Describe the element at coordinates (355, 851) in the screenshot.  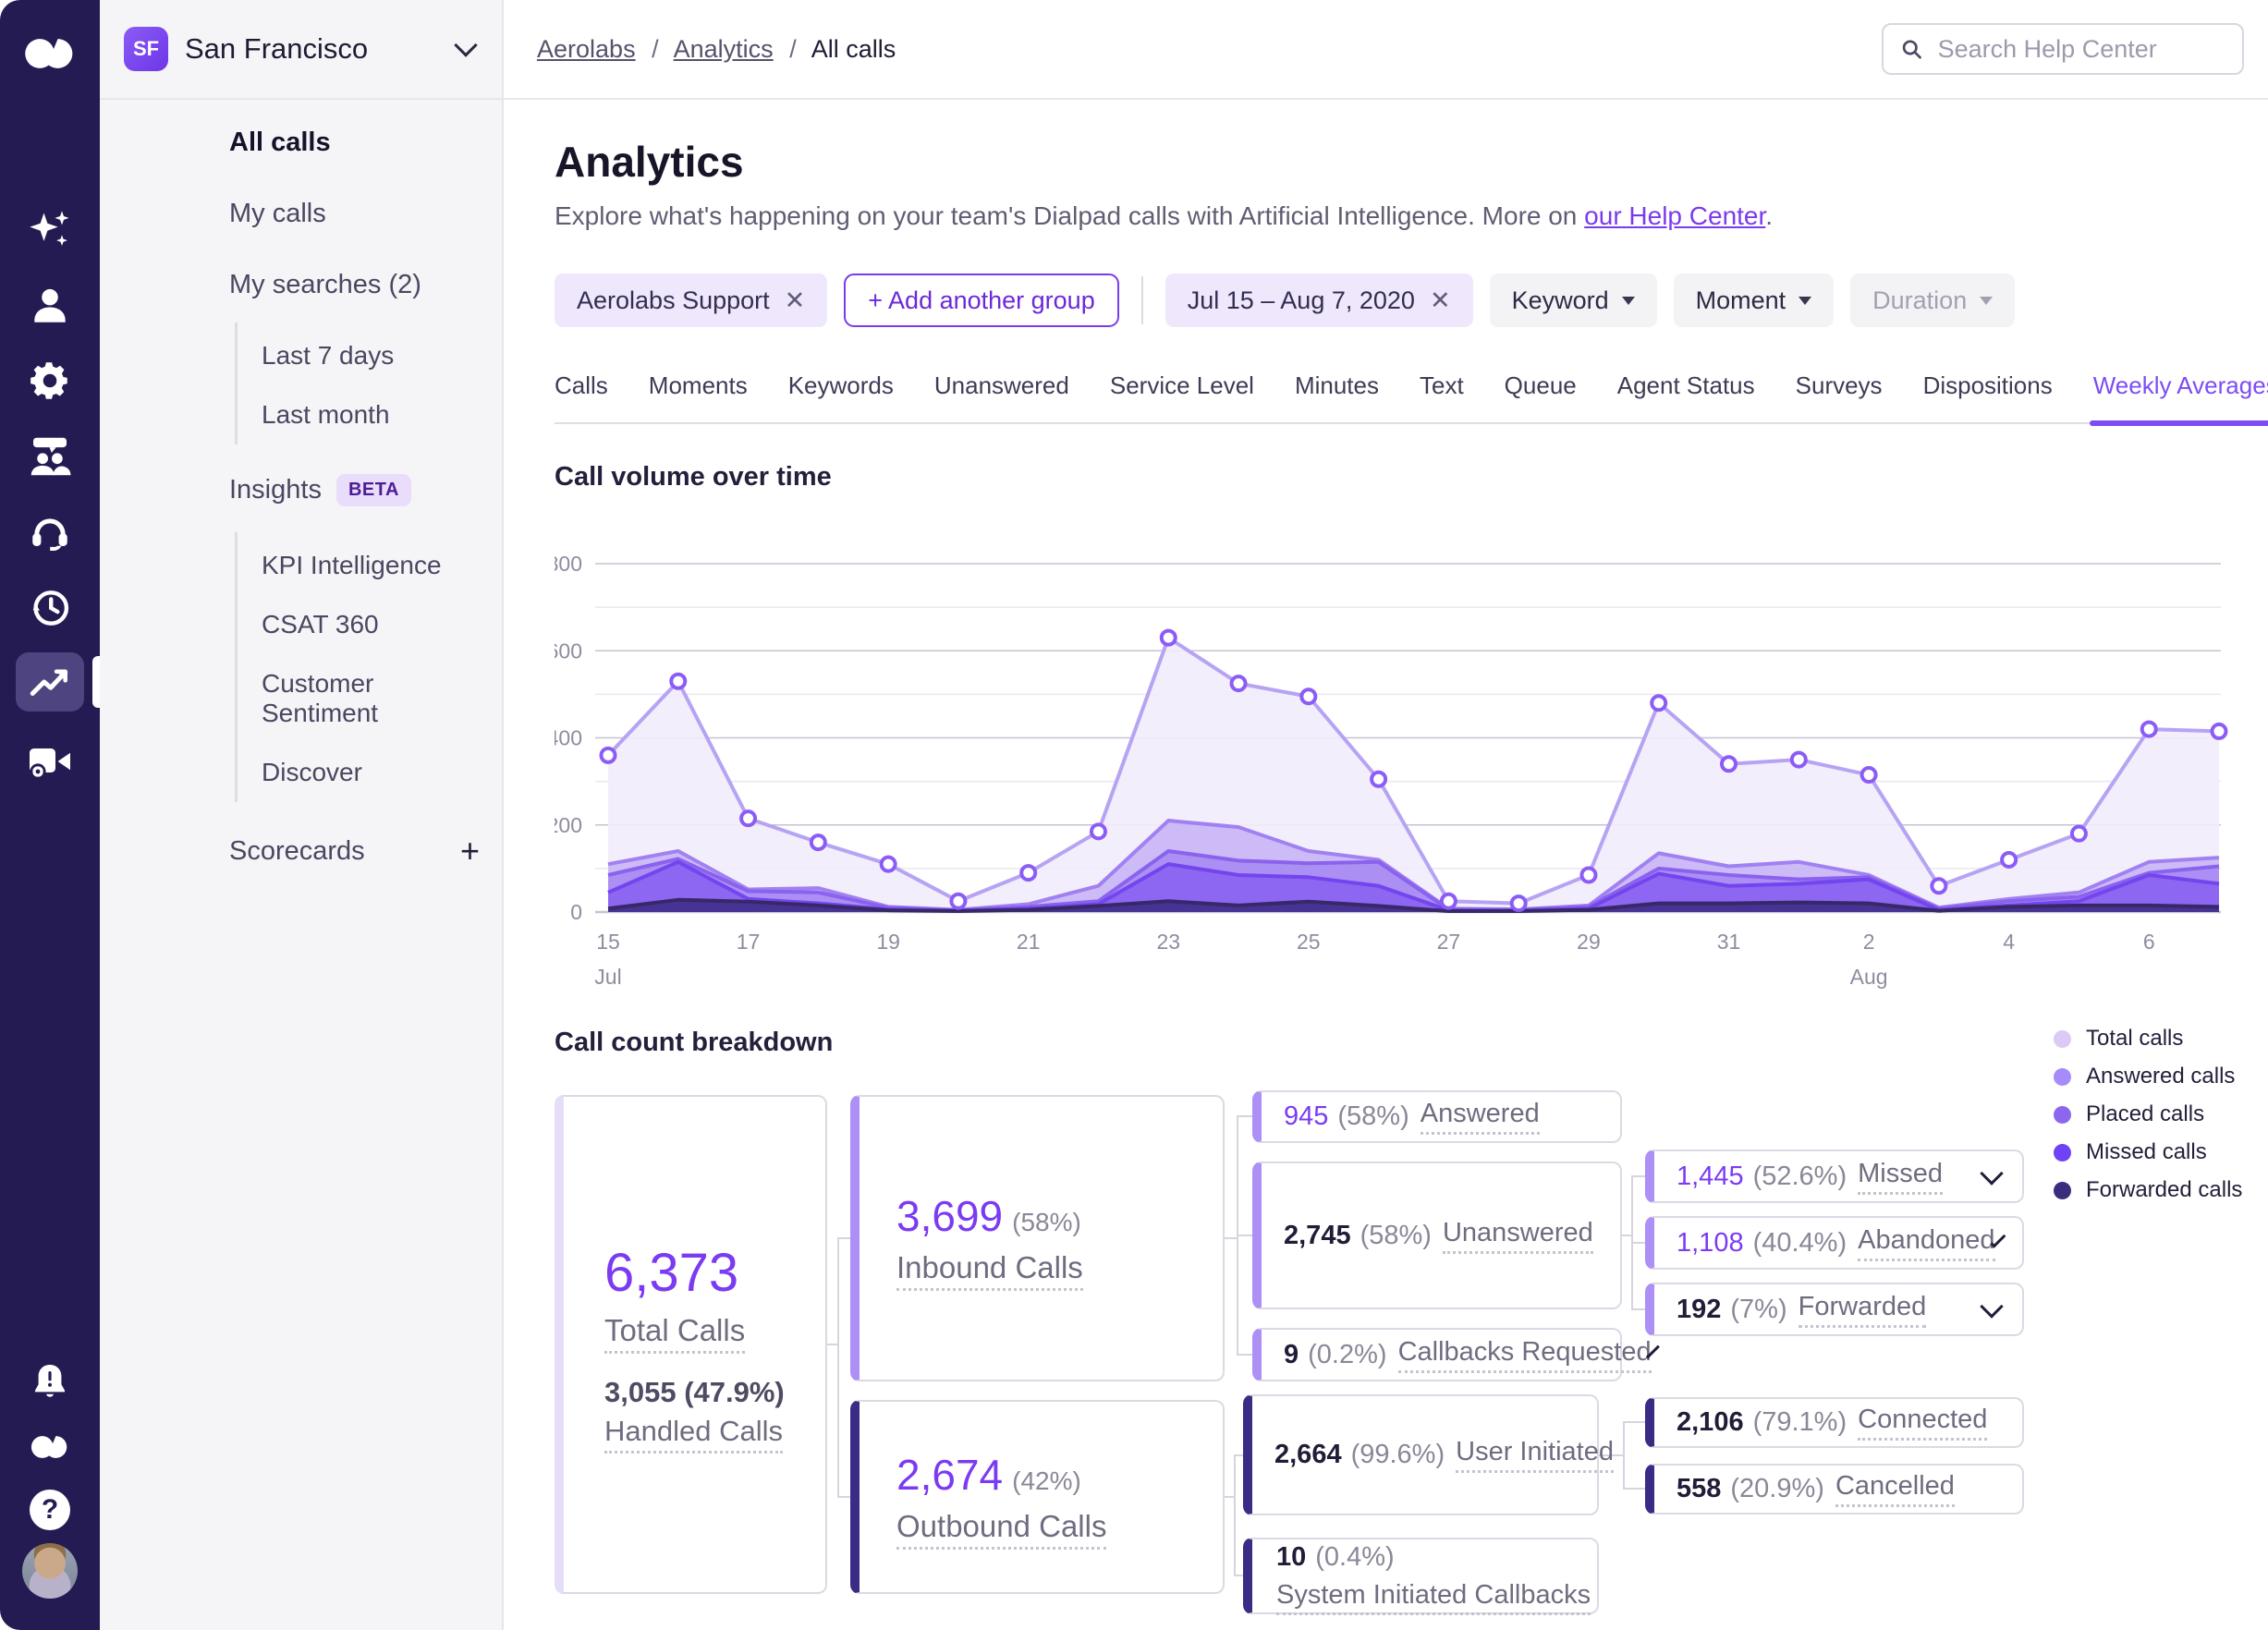
I see `sidebar-item-scorecards: Scorecards +` at that location.